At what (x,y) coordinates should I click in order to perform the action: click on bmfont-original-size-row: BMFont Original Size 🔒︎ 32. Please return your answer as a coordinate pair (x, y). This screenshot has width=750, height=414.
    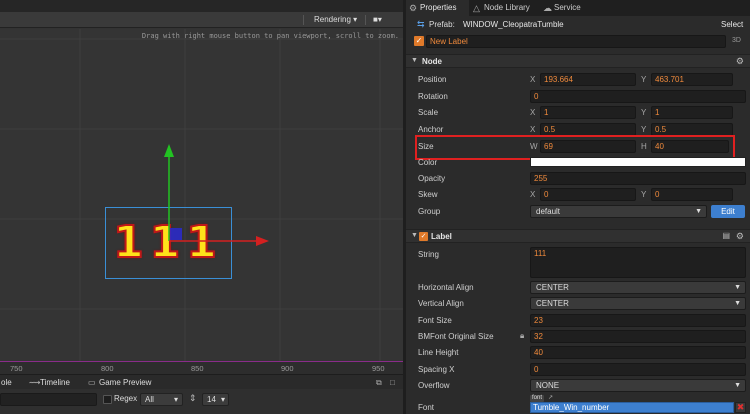
    Looking at the image, I should click on (578, 337).